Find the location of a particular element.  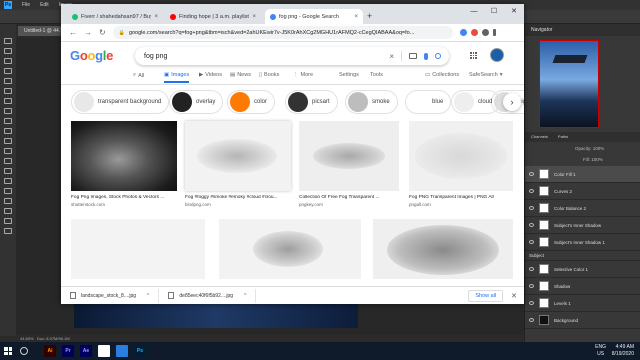

profile-icon is located at coordinates (485, 32).